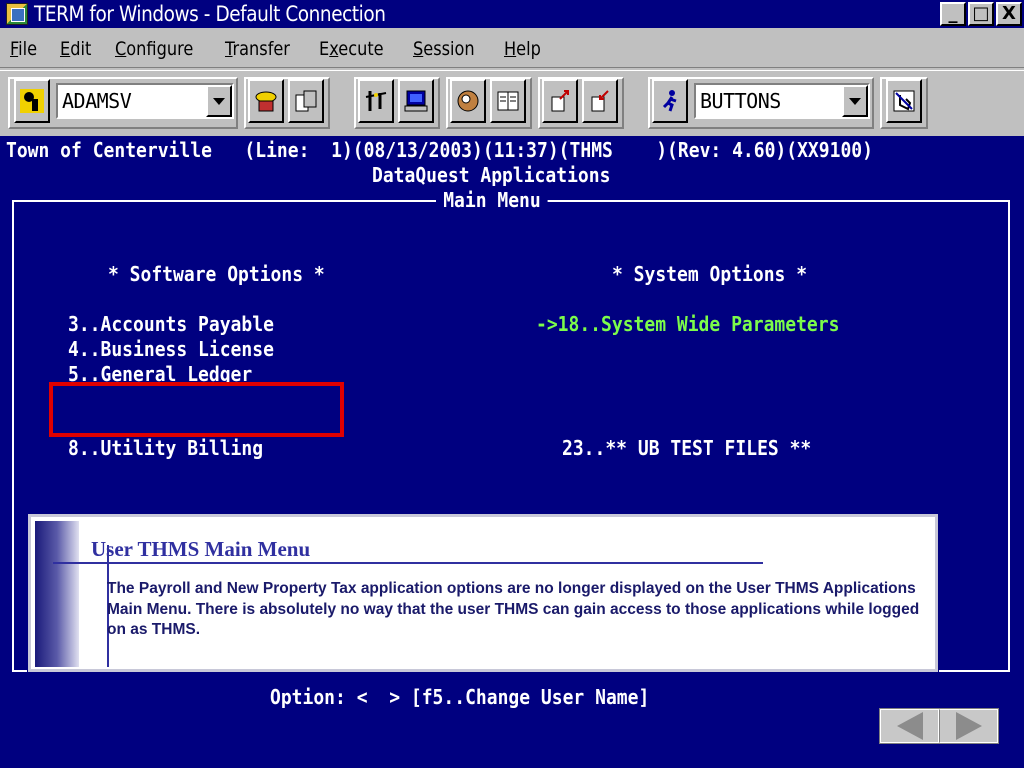  What do you see at coordinates (23, 49) in the screenshot?
I see `menu-file: File` at bounding box center [23, 49].